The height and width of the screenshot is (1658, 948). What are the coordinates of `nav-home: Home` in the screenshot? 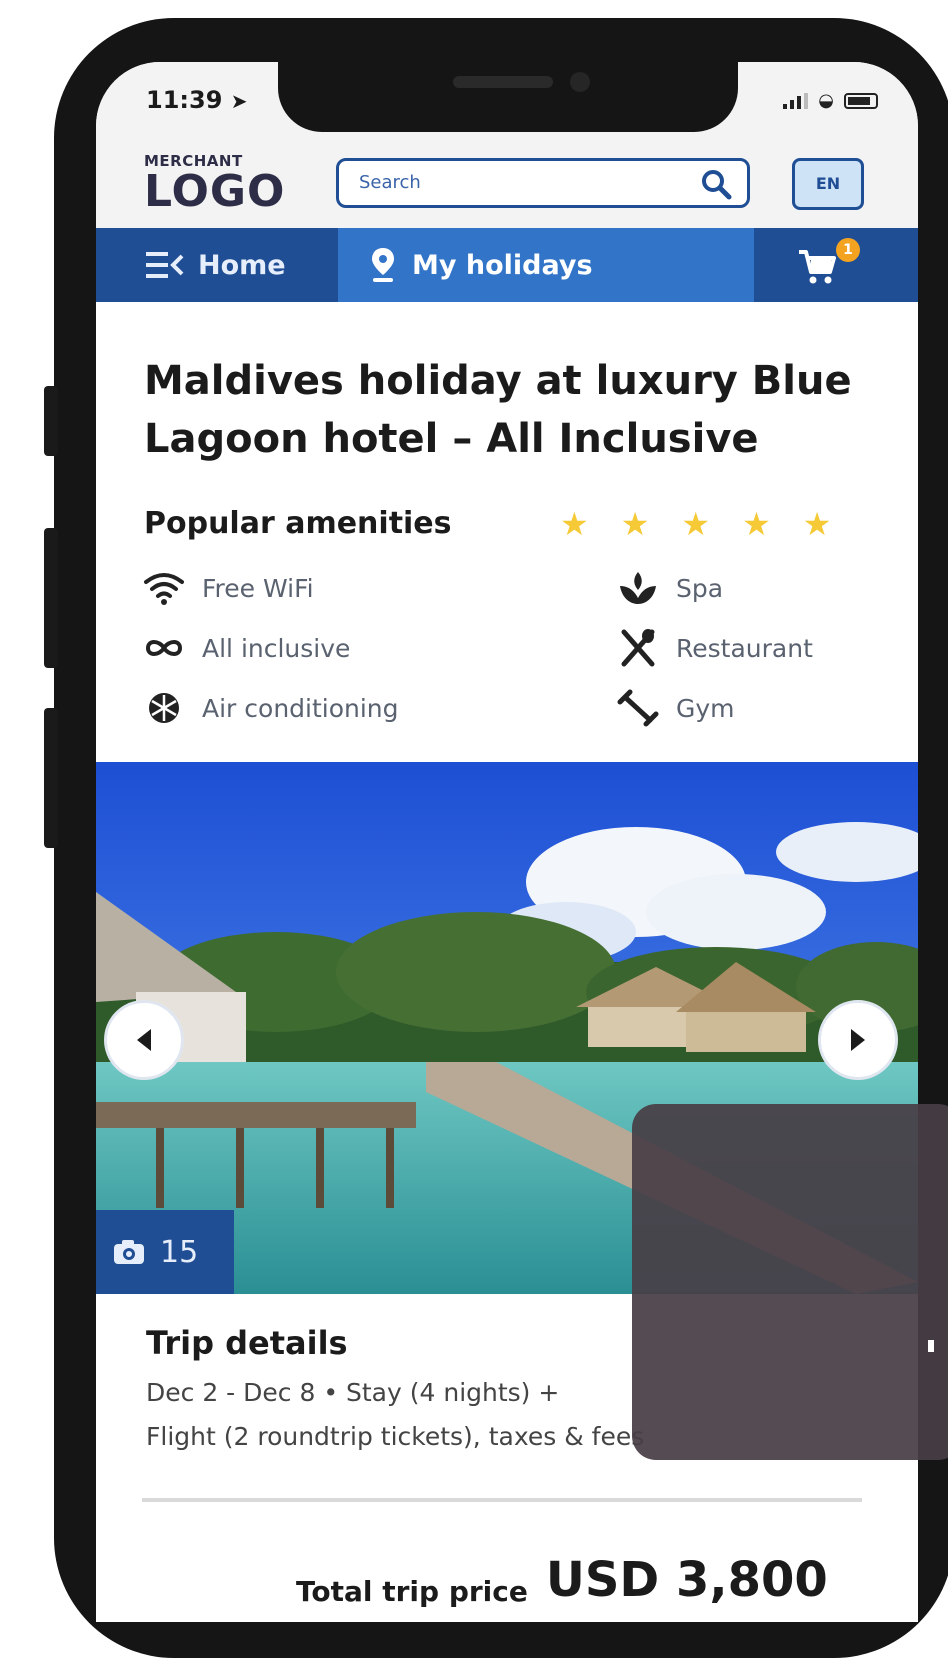 It's located at (217, 265).